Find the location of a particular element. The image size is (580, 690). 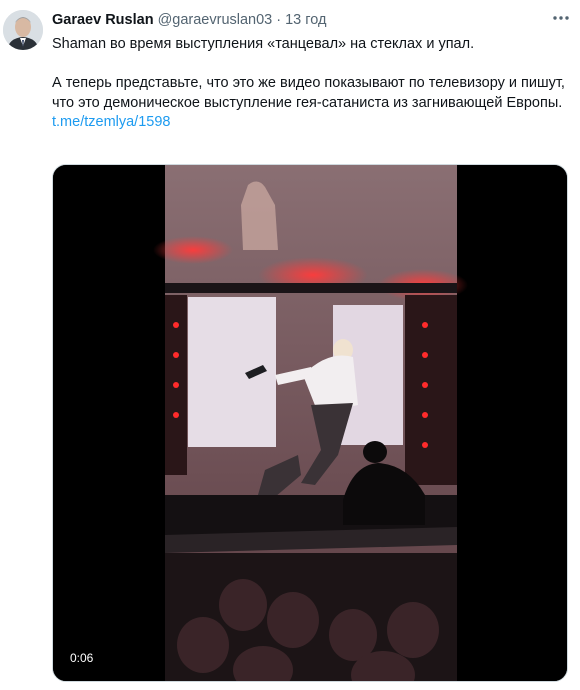

author-handle: @garaevruslan03 is located at coordinates (215, 20).